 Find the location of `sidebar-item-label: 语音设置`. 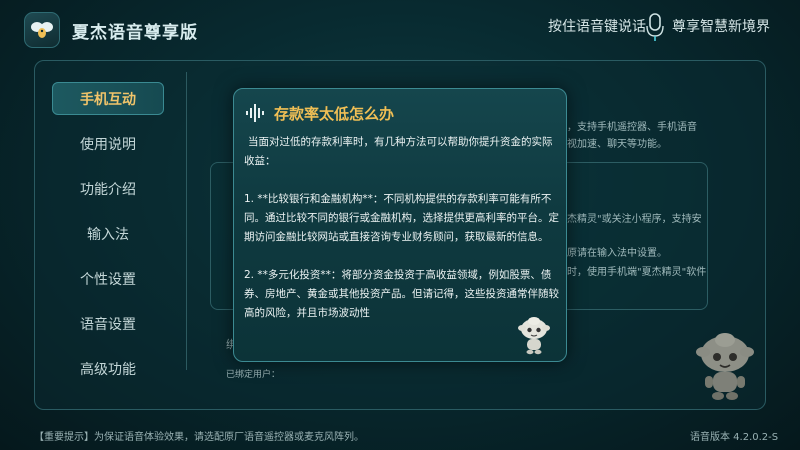

sidebar-item-label: 语音设置 is located at coordinates (108, 324).